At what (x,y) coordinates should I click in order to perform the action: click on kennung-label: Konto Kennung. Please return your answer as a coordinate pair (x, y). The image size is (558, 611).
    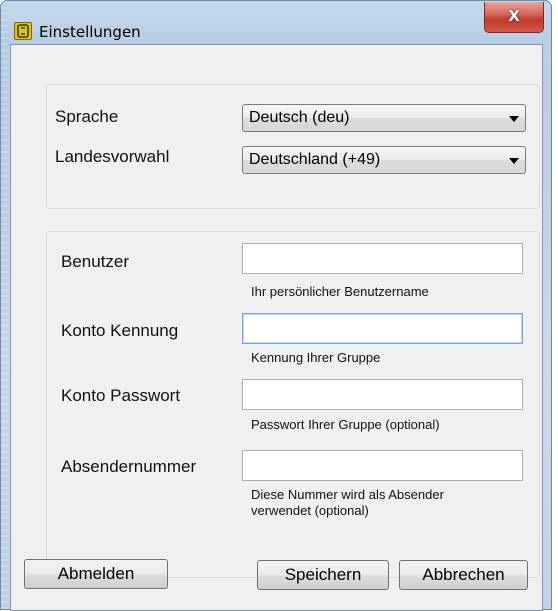
    Looking at the image, I should click on (120, 330).